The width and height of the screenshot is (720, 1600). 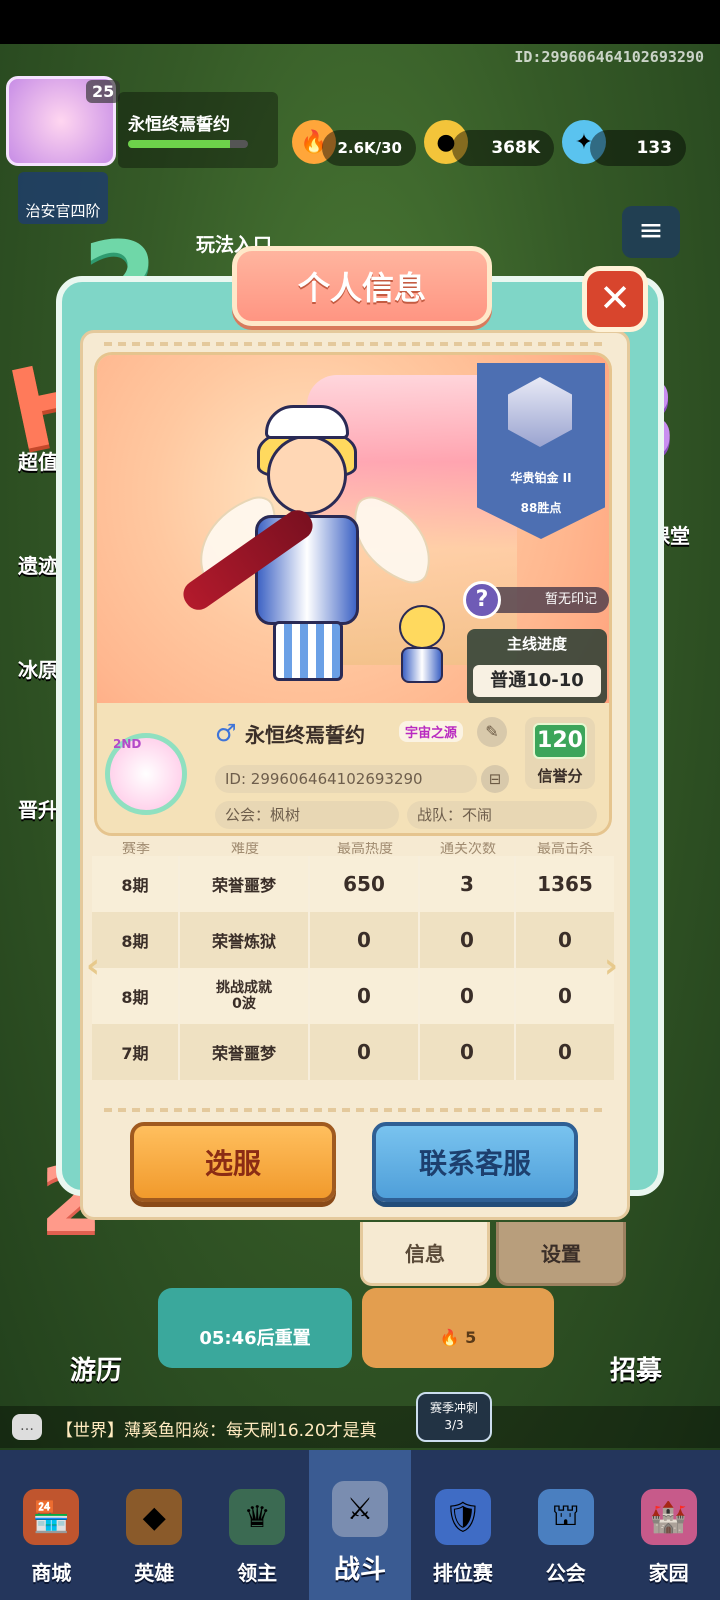 What do you see at coordinates (154, 1573) in the screenshot?
I see `nav-label: 英雄` at bounding box center [154, 1573].